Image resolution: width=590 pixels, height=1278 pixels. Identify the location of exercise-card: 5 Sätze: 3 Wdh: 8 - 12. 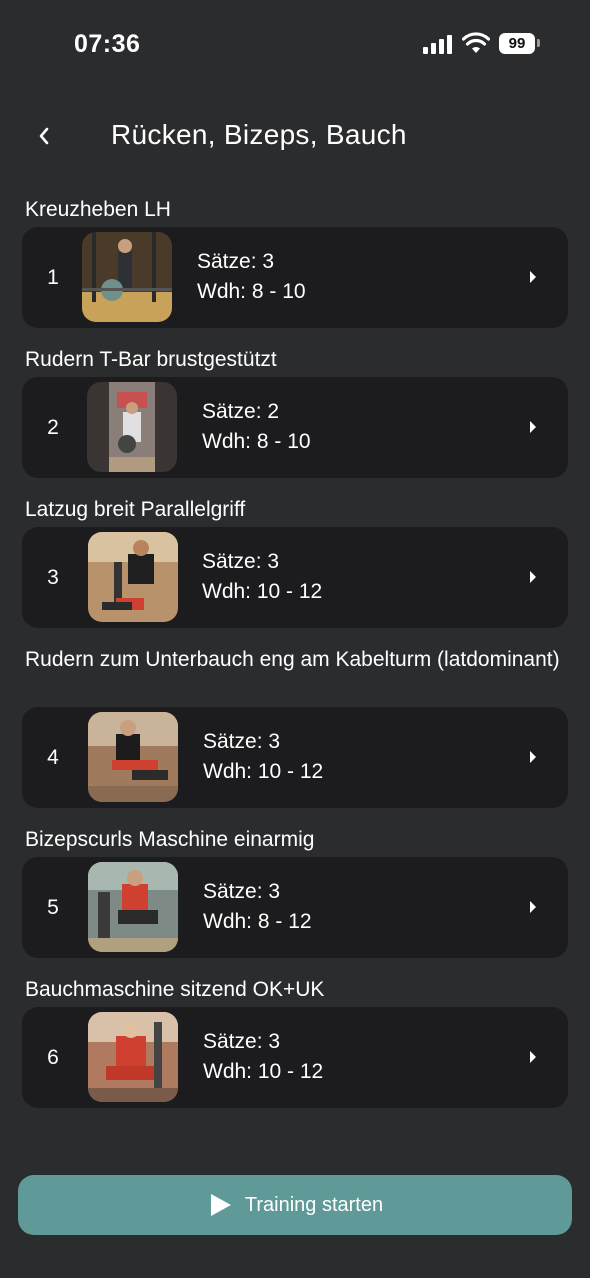
(295, 907).